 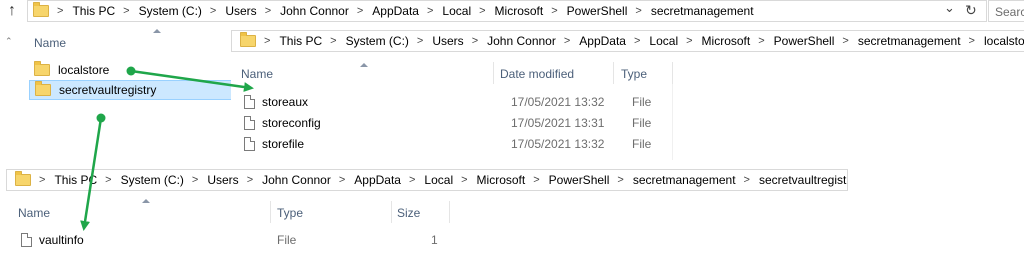 What do you see at coordinates (454, 123) in the screenshot?
I see `file-row: storeconfig 17/05/2021 13:31 File` at bounding box center [454, 123].